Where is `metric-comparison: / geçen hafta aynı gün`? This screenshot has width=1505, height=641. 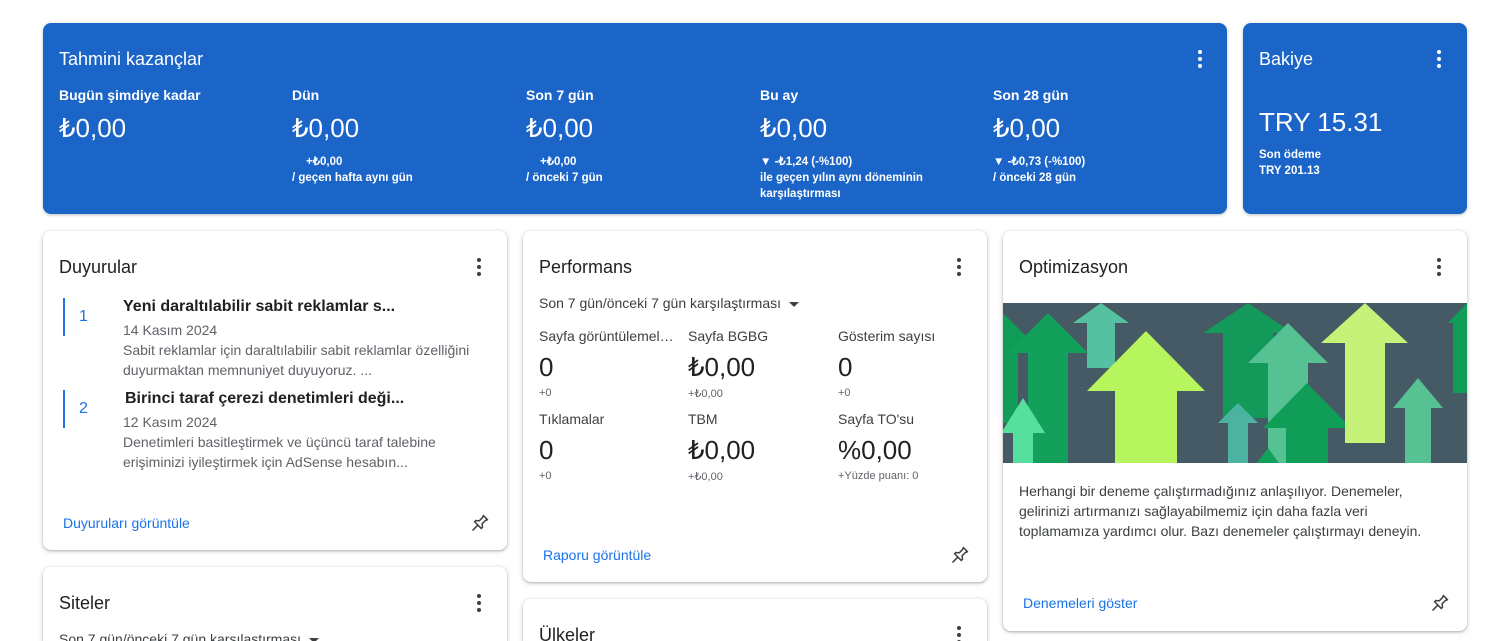
metric-comparison: / geçen hafta aynı gün is located at coordinates (352, 178).